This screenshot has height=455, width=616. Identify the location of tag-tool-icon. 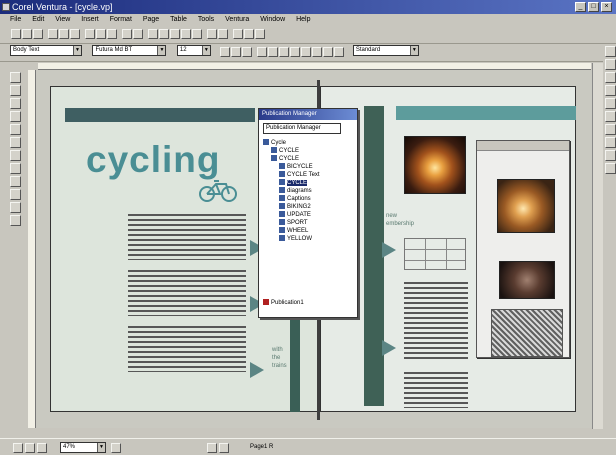
(15, 207).